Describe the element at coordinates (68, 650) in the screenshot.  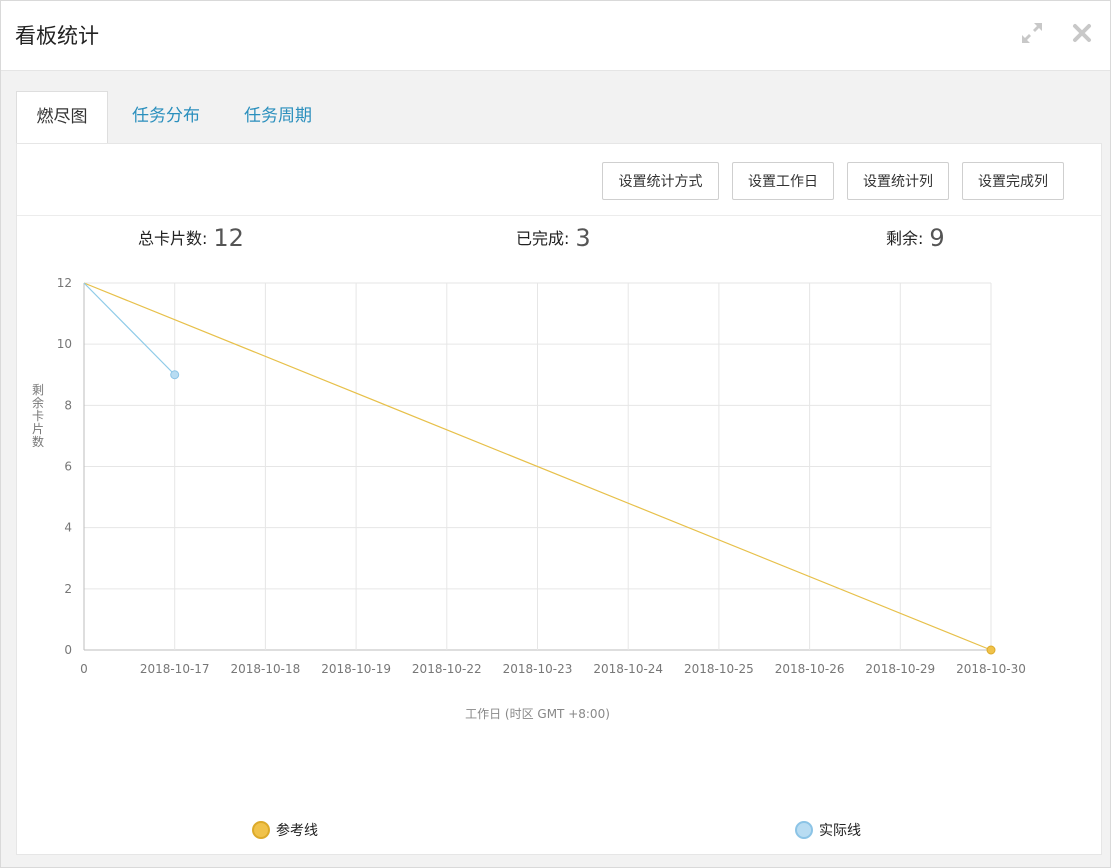
I see `y-tick-label: 0` at that location.